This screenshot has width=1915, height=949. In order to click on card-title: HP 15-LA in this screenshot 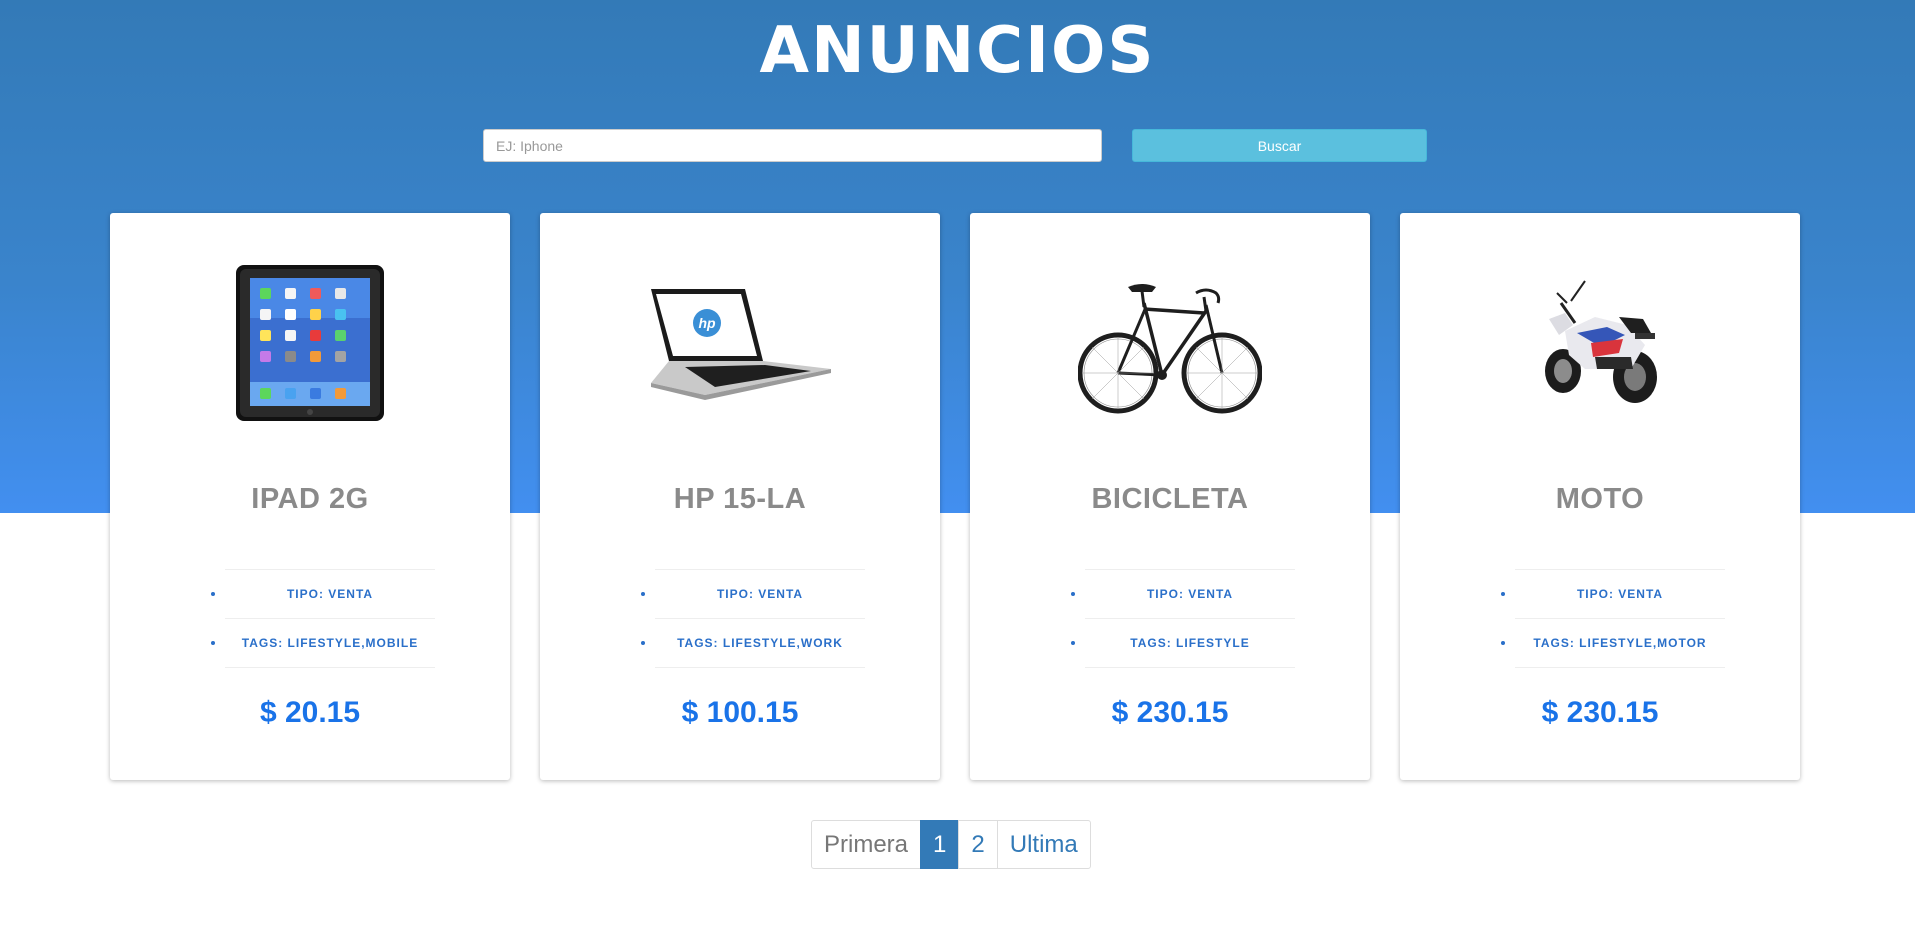, I will do `click(740, 499)`.